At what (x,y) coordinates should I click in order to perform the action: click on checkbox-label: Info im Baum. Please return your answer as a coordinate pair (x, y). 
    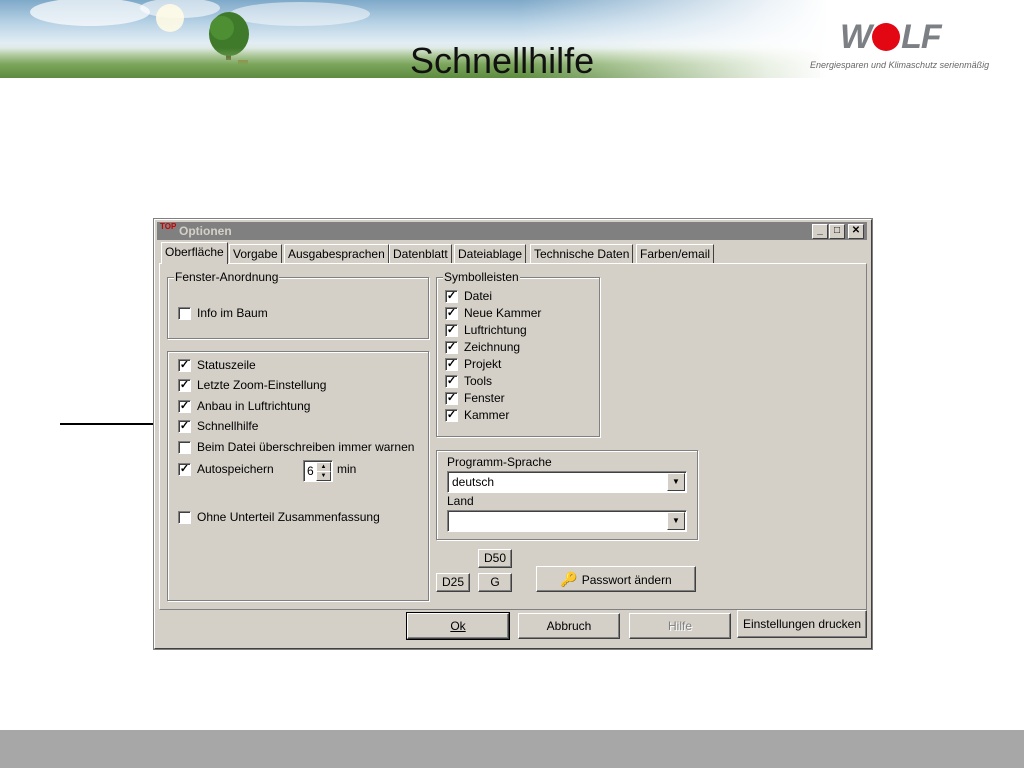
    Looking at the image, I should click on (232, 313).